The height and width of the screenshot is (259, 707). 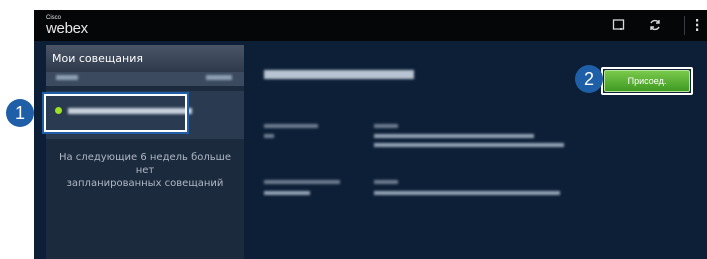 What do you see at coordinates (647, 81) in the screenshot?
I see `join-button: Присоед.` at bounding box center [647, 81].